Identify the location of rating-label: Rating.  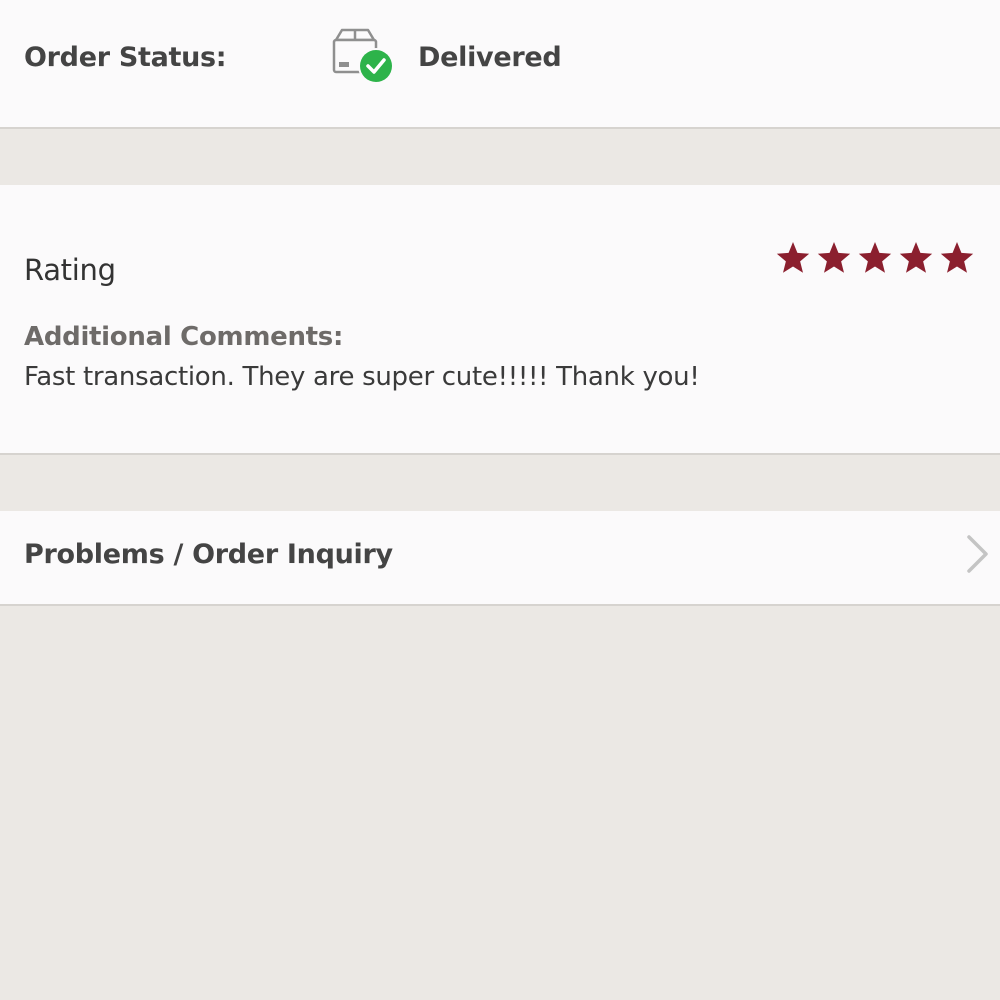
(70, 270).